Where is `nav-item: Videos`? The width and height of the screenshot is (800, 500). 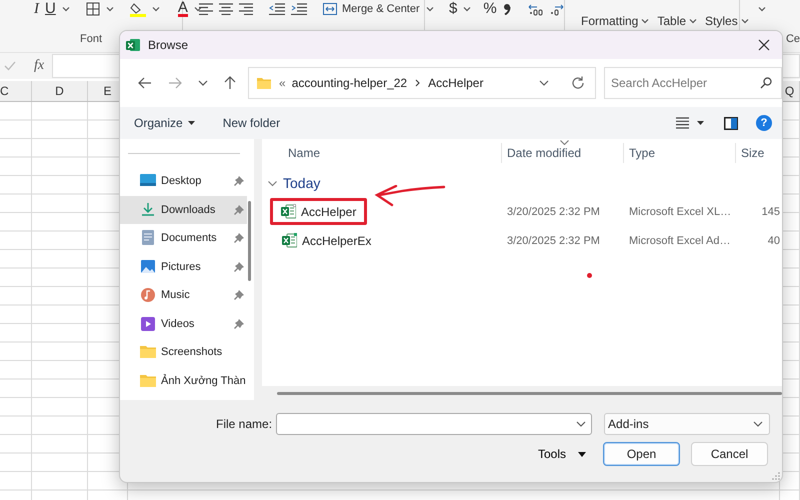 nav-item: Videos is located at coordinates (183, 324).